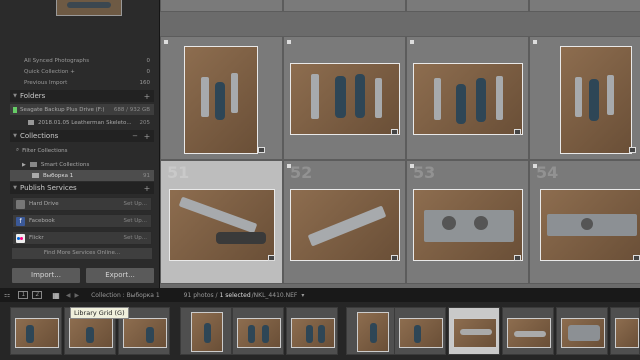 This screenshot has height=360, width=640. Describe the element at coordinates (20, 221) in the screenshot. I see `facebook-icon: f` at that location.